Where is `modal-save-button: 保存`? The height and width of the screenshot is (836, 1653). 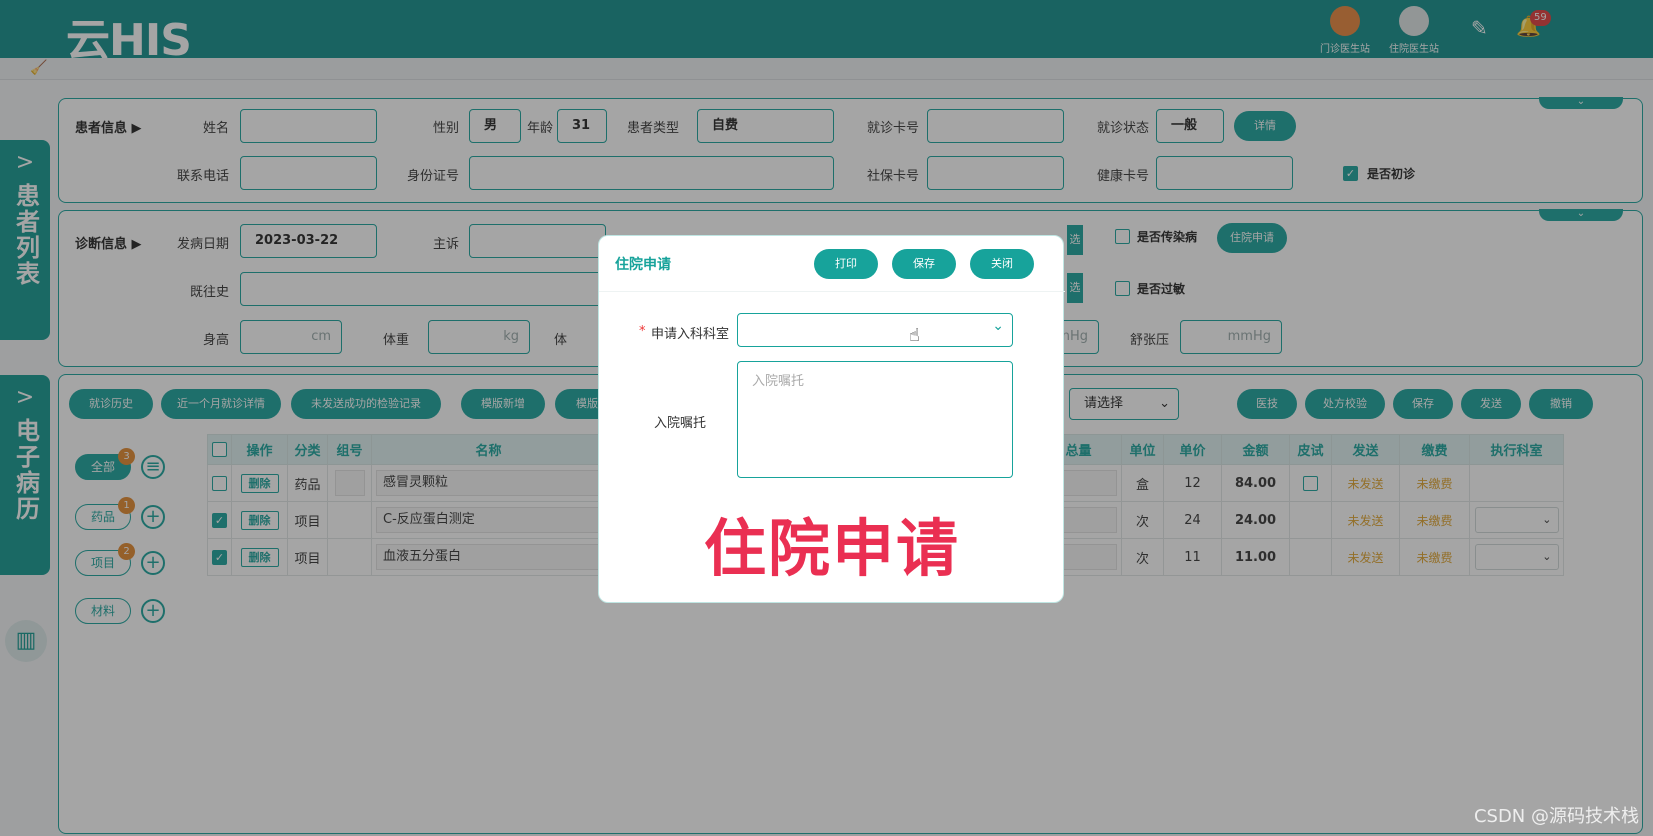 modal-save-button: 保存 is located at coordinates (924, 264).